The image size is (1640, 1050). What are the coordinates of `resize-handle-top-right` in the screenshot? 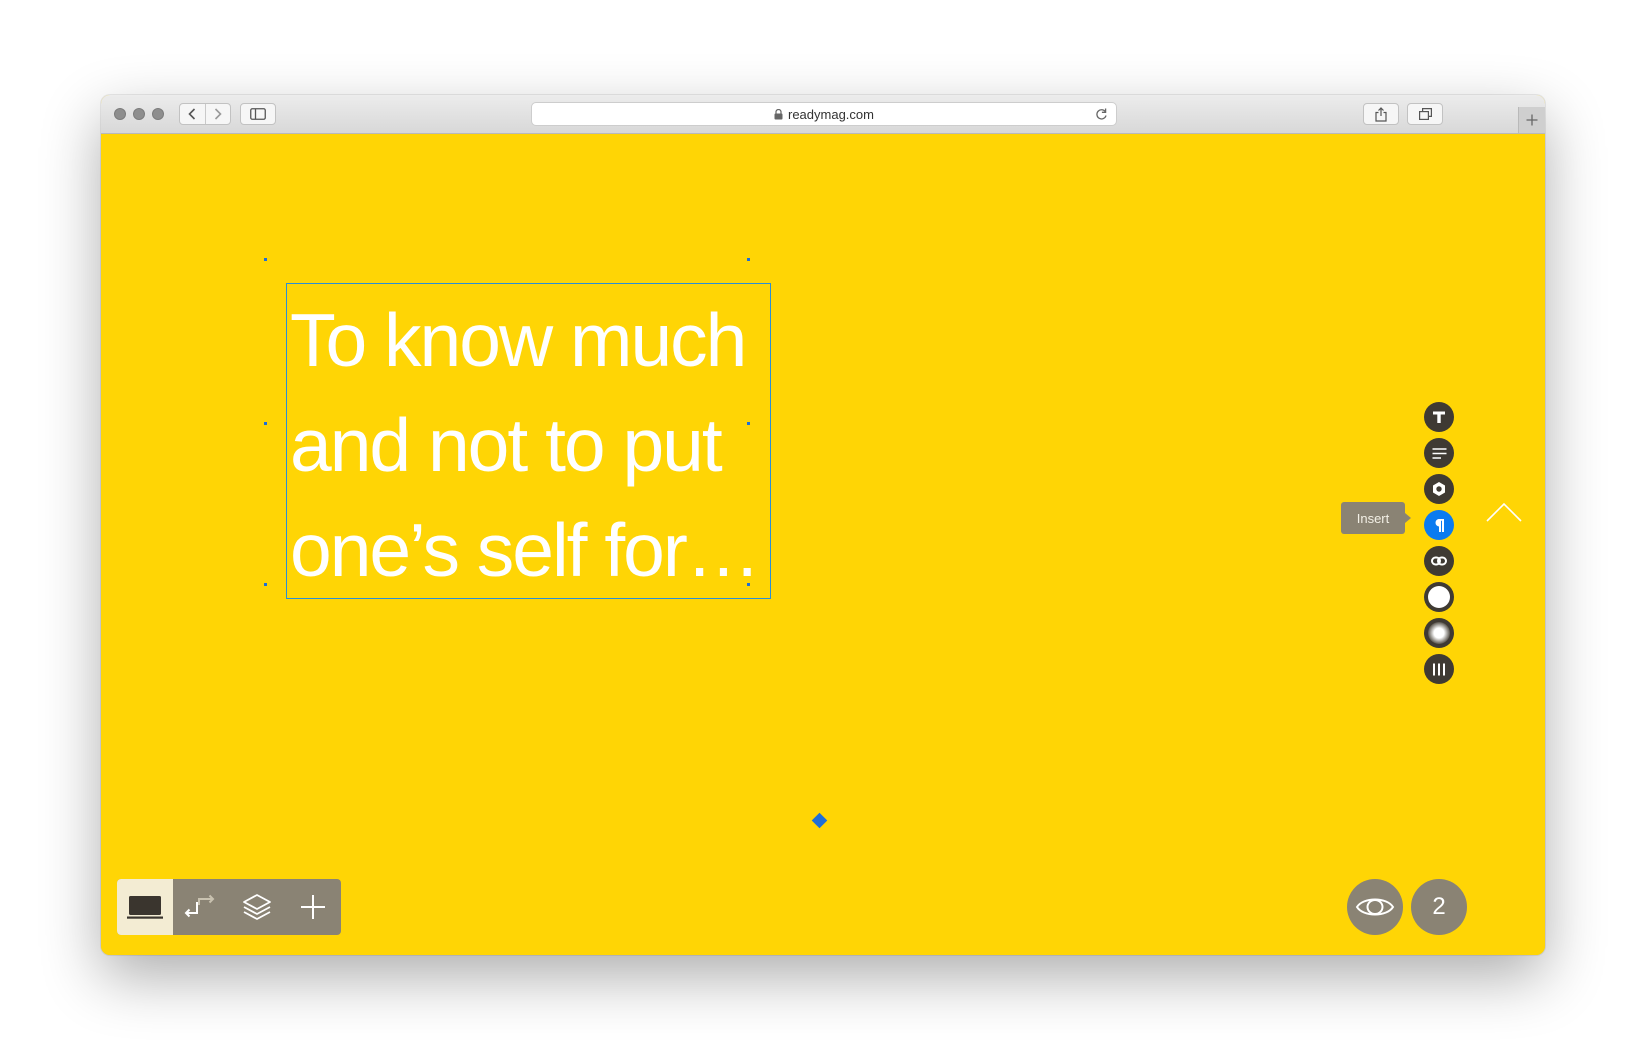 It's located at (748, 259).